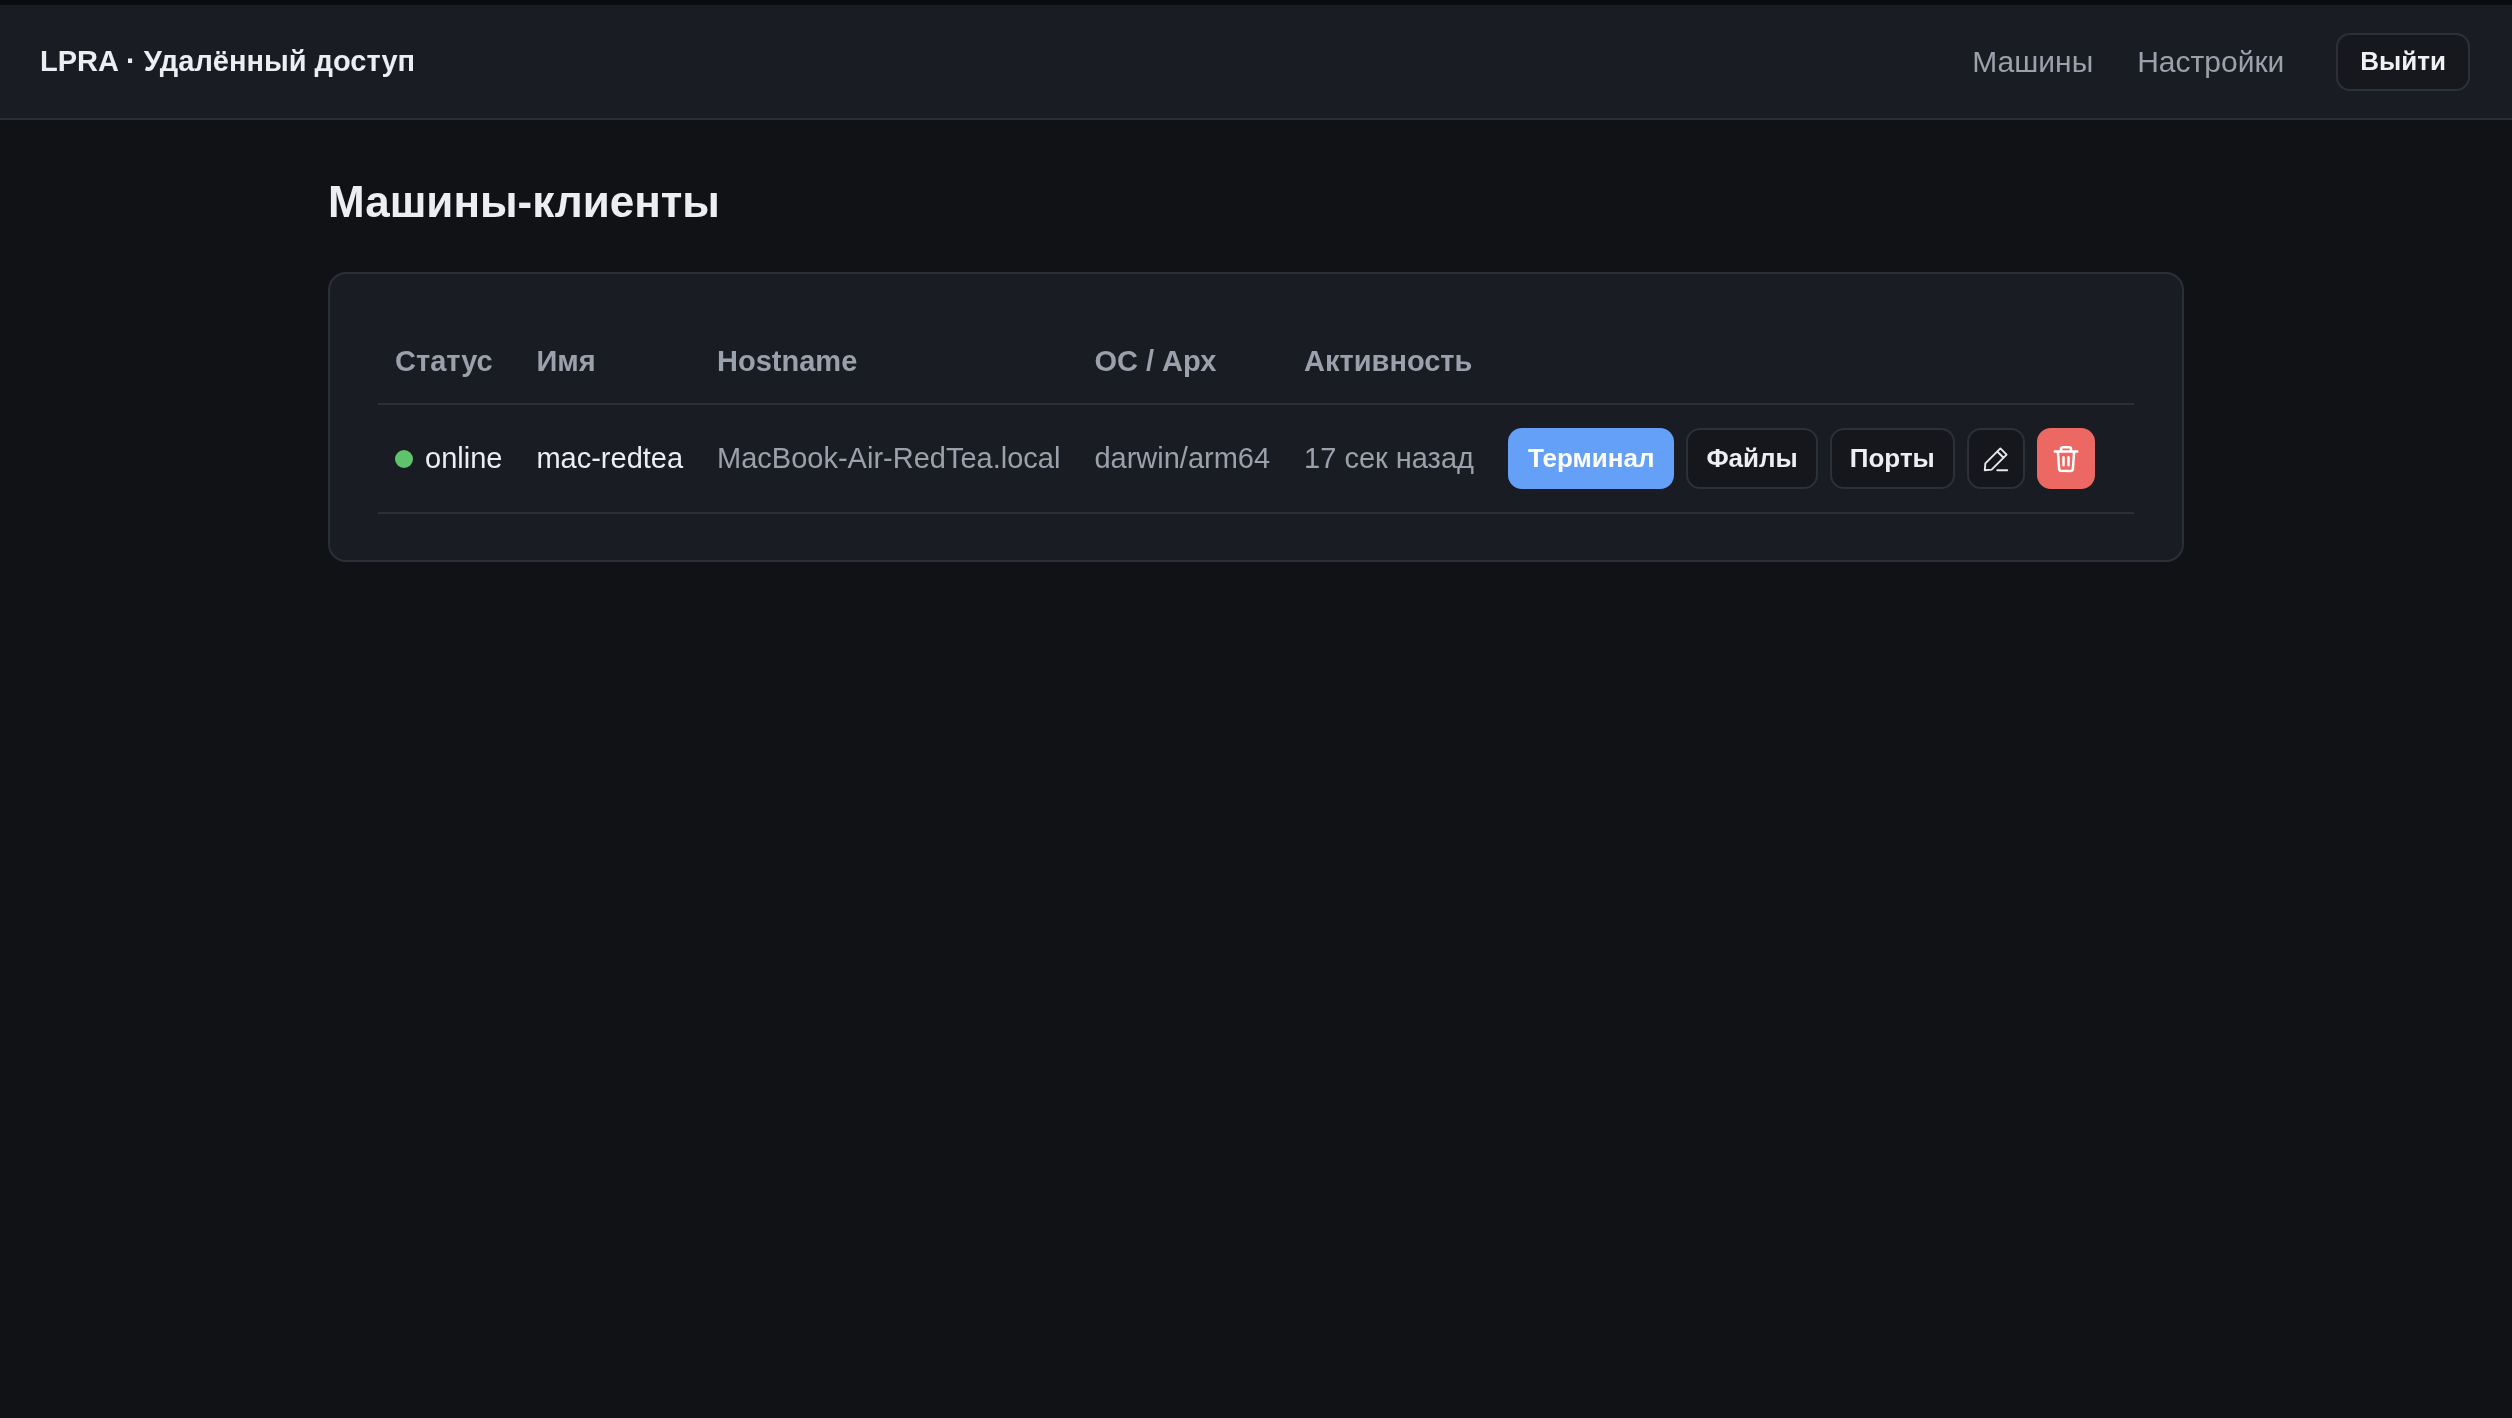  What do you see at coordinates (1182, 458) in the screenshot?
I see `table-cell: darwin/arm64` at bounding box center [1182, 458].